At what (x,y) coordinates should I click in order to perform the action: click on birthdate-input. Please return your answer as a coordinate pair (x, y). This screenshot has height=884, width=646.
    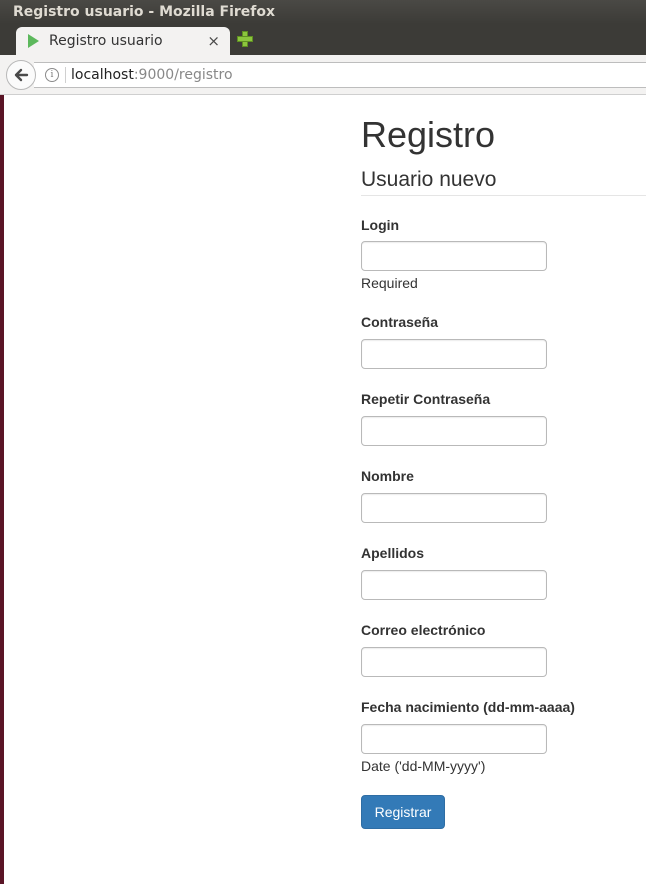
    Looking at the image, I should click on (454, 739).